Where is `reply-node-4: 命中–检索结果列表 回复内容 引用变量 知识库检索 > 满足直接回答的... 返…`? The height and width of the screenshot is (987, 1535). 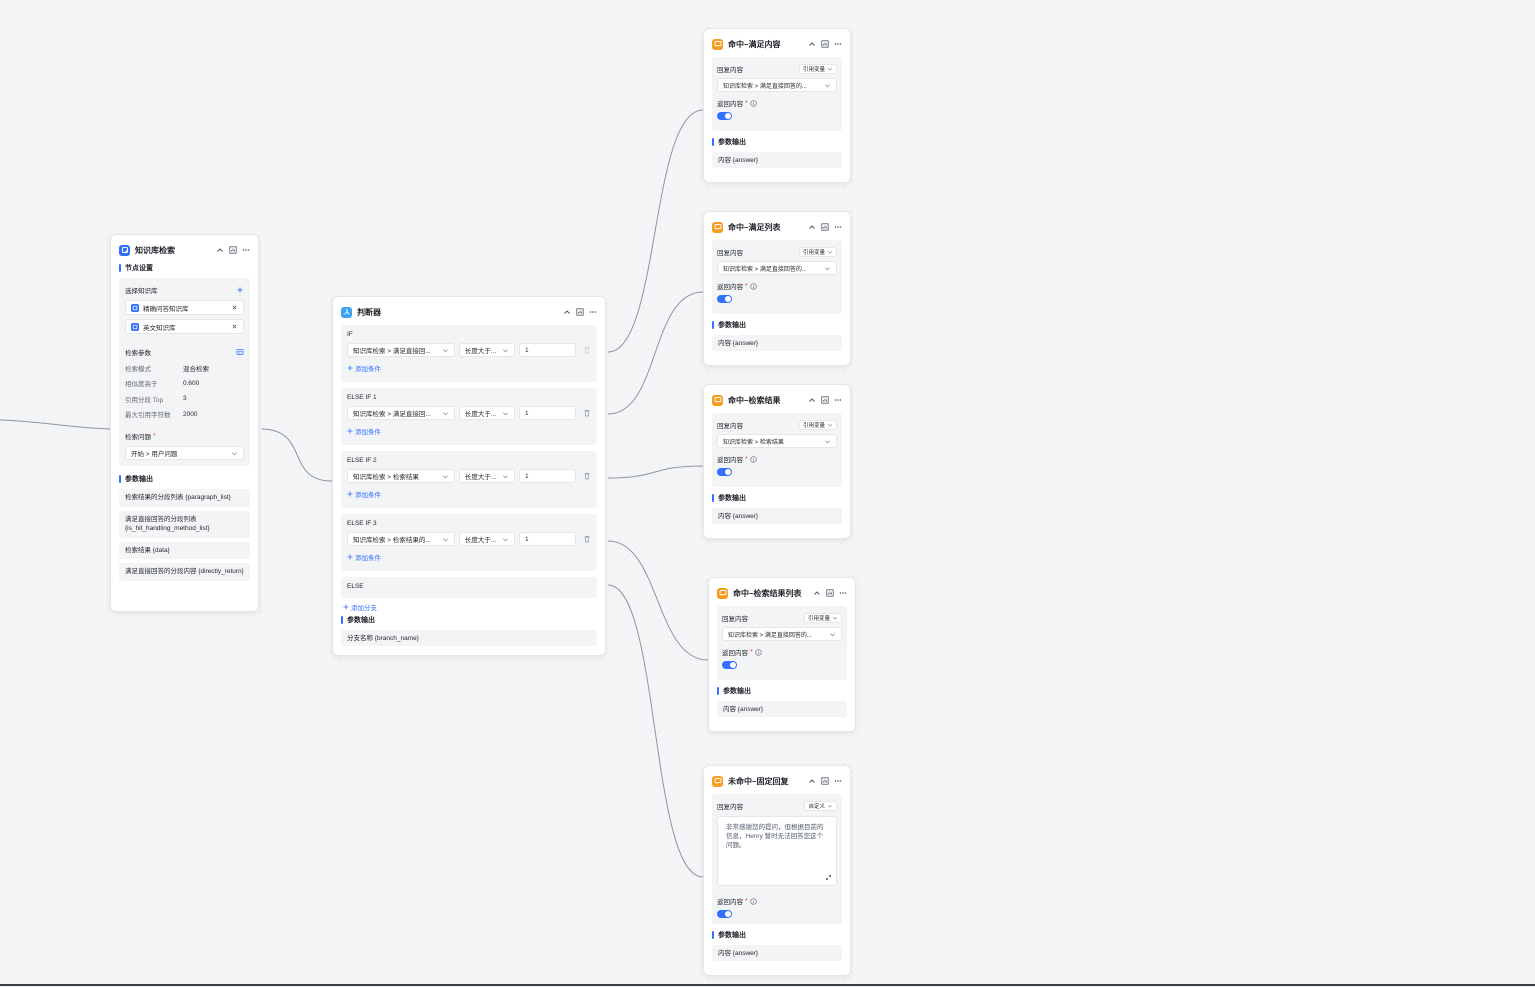 reply-node-4: 命中–检索结果列表 回复内容 引用变量 知识库检索 > 满足直接回答的... 返… is located at coordinates (782, 654).